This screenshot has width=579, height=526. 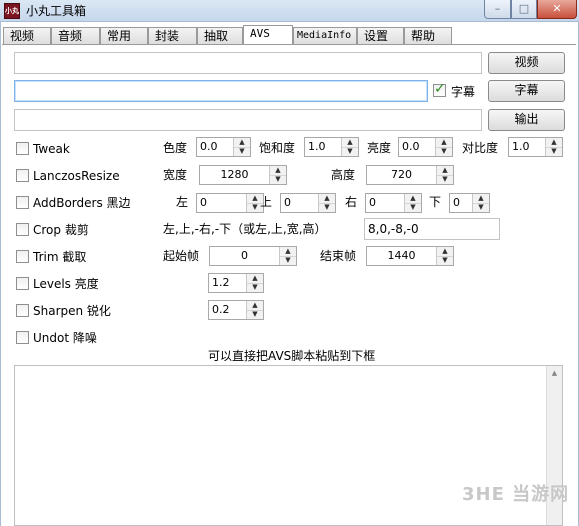 What do you see at coordinates (175, 148) in the screenshot?
I see `hue-label: 色度` at bounding box center [175, 148].